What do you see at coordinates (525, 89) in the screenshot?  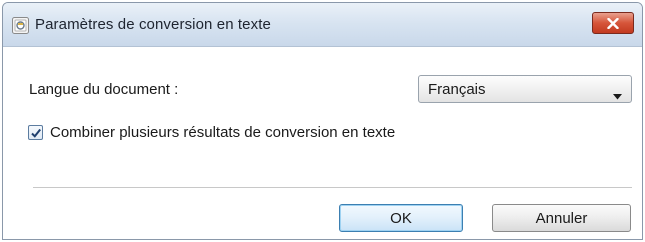 I see `language-select: Français` at bounding box center [525, 89].